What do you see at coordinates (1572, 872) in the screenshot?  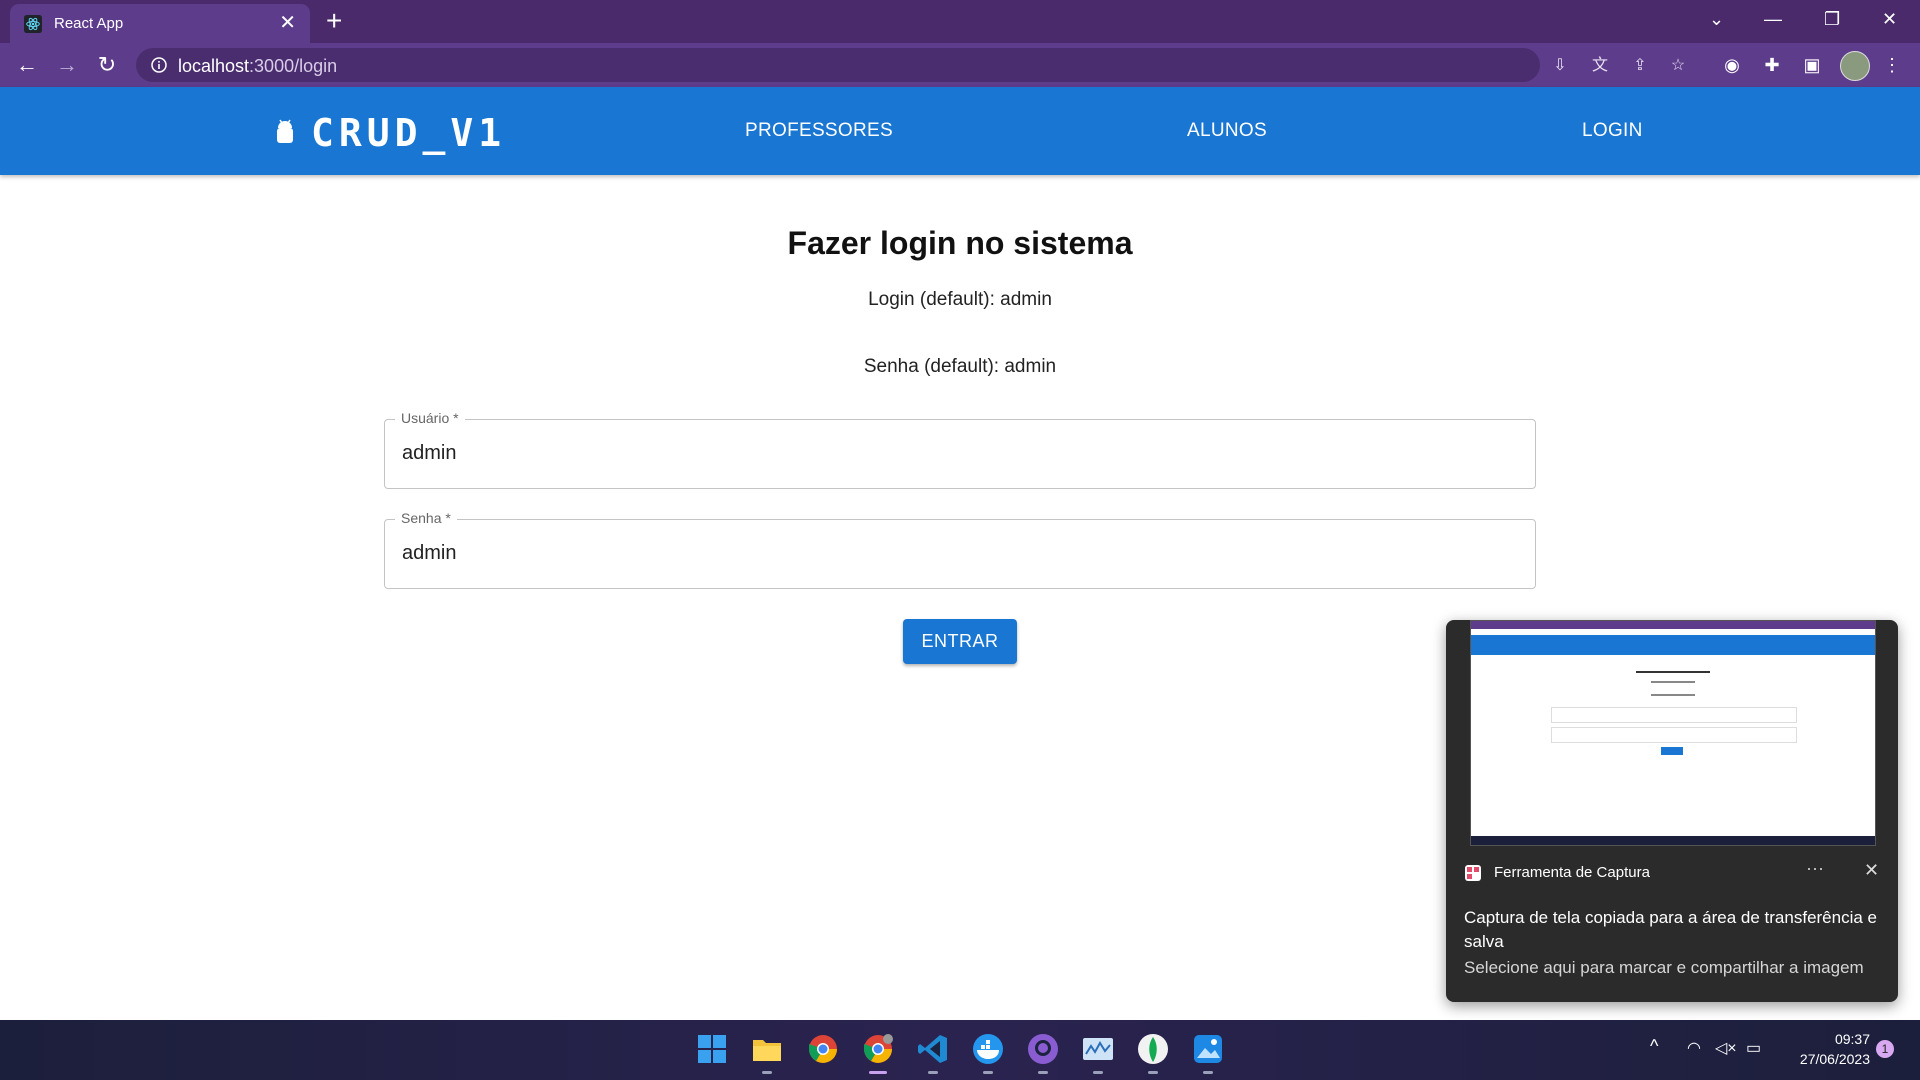 I see `toast-app-name: Ferramenta de Captura` at bounding box center [1572, 872].